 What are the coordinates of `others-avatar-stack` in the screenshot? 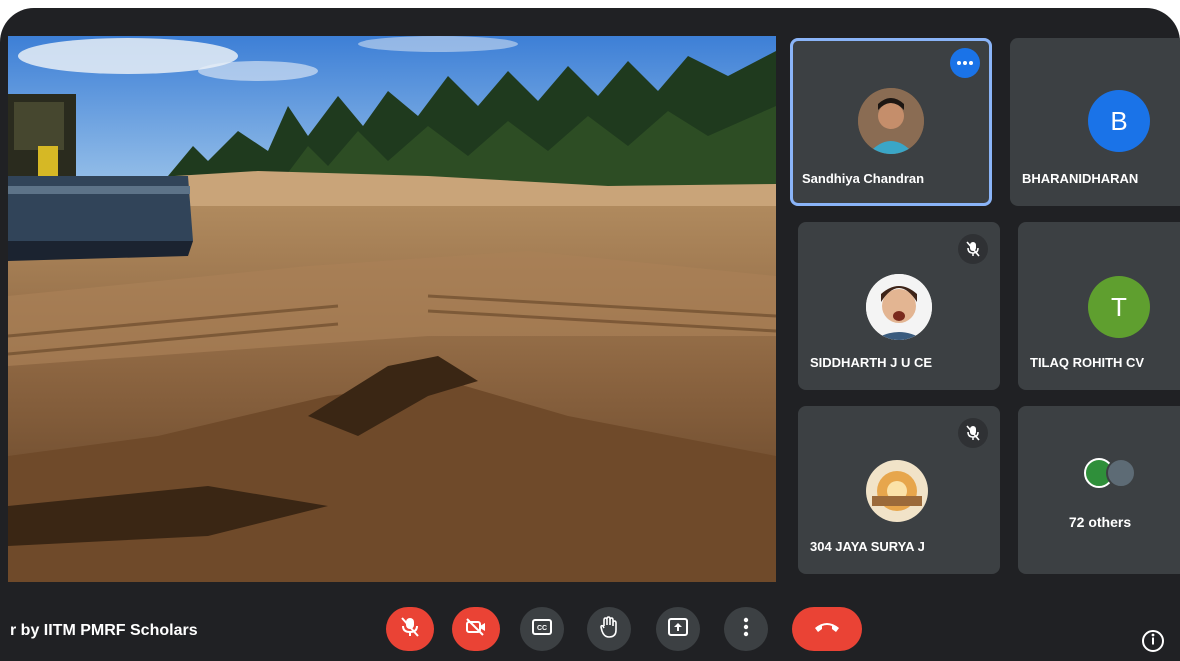 It's located at (1111, 473).